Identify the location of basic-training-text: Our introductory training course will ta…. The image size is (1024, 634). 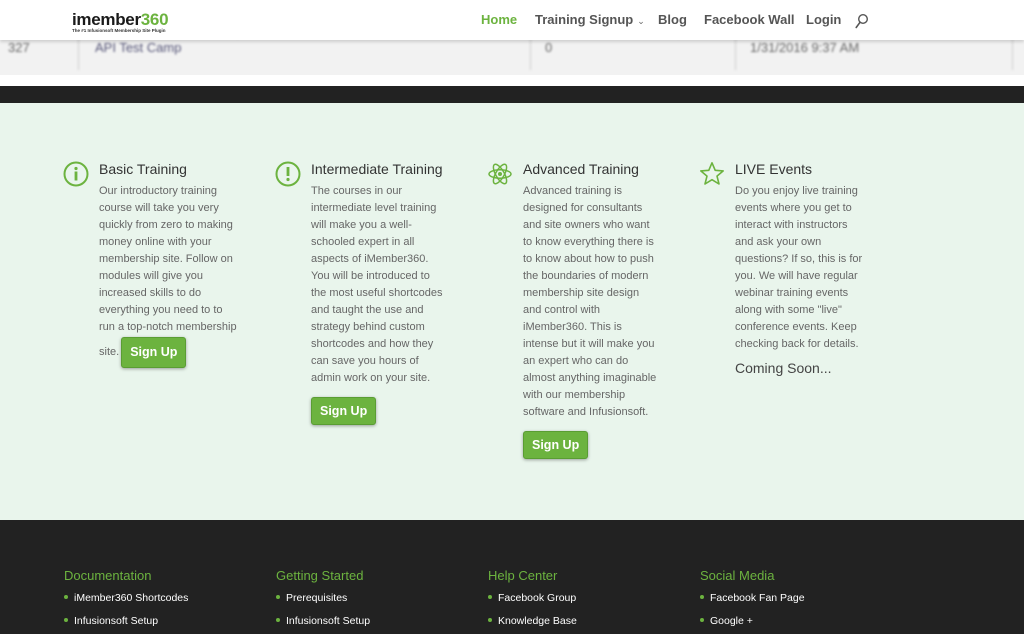
(168, 271).